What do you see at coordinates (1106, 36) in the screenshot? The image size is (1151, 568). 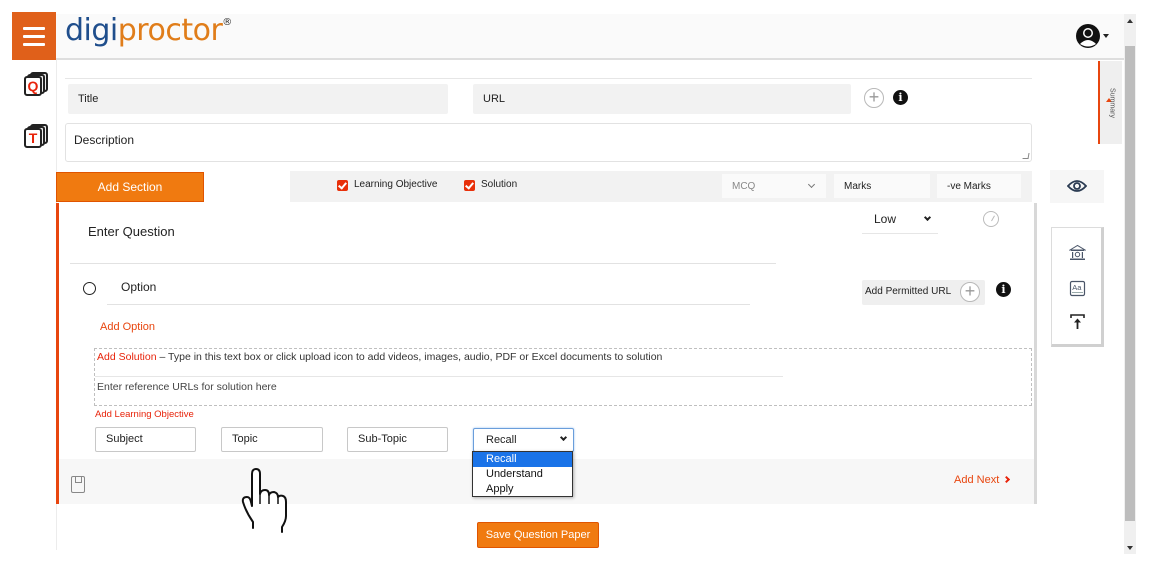 I see `user-menu-caret-icon` at bounding box center [1106, 36].